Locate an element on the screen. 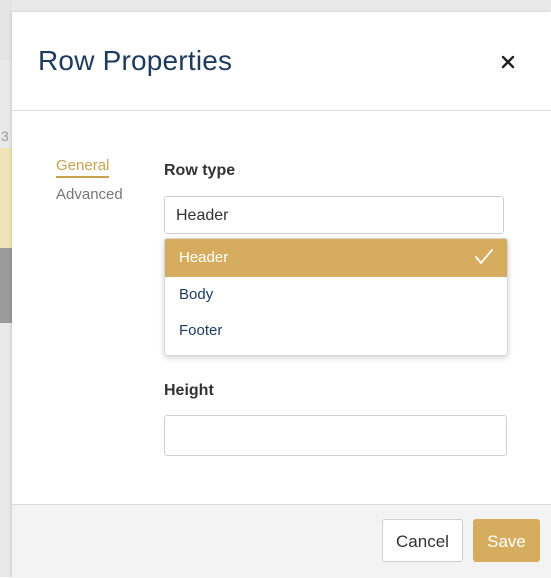 This screenshot has width=551, height=578. tab-general: General is located at coordinates (83, 167).